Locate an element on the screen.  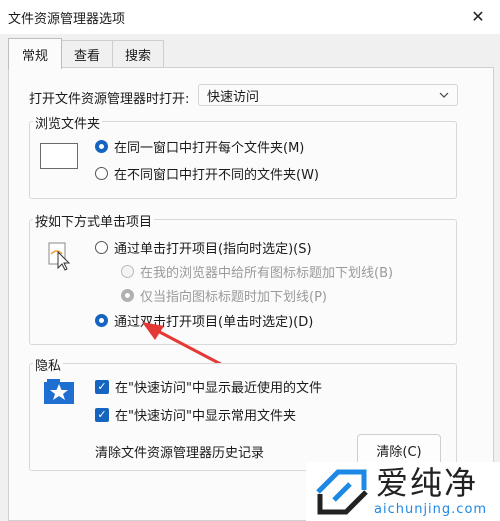
clear-history-label: 清除文件资源管理器历史记录 is located at coordinates (180, 453).